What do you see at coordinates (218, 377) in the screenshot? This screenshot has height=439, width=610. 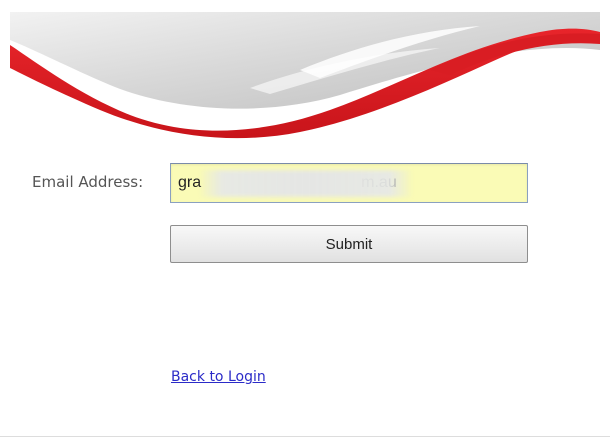 I see `back-to-login-link: Back to Login` at bounding box center [218, 377].